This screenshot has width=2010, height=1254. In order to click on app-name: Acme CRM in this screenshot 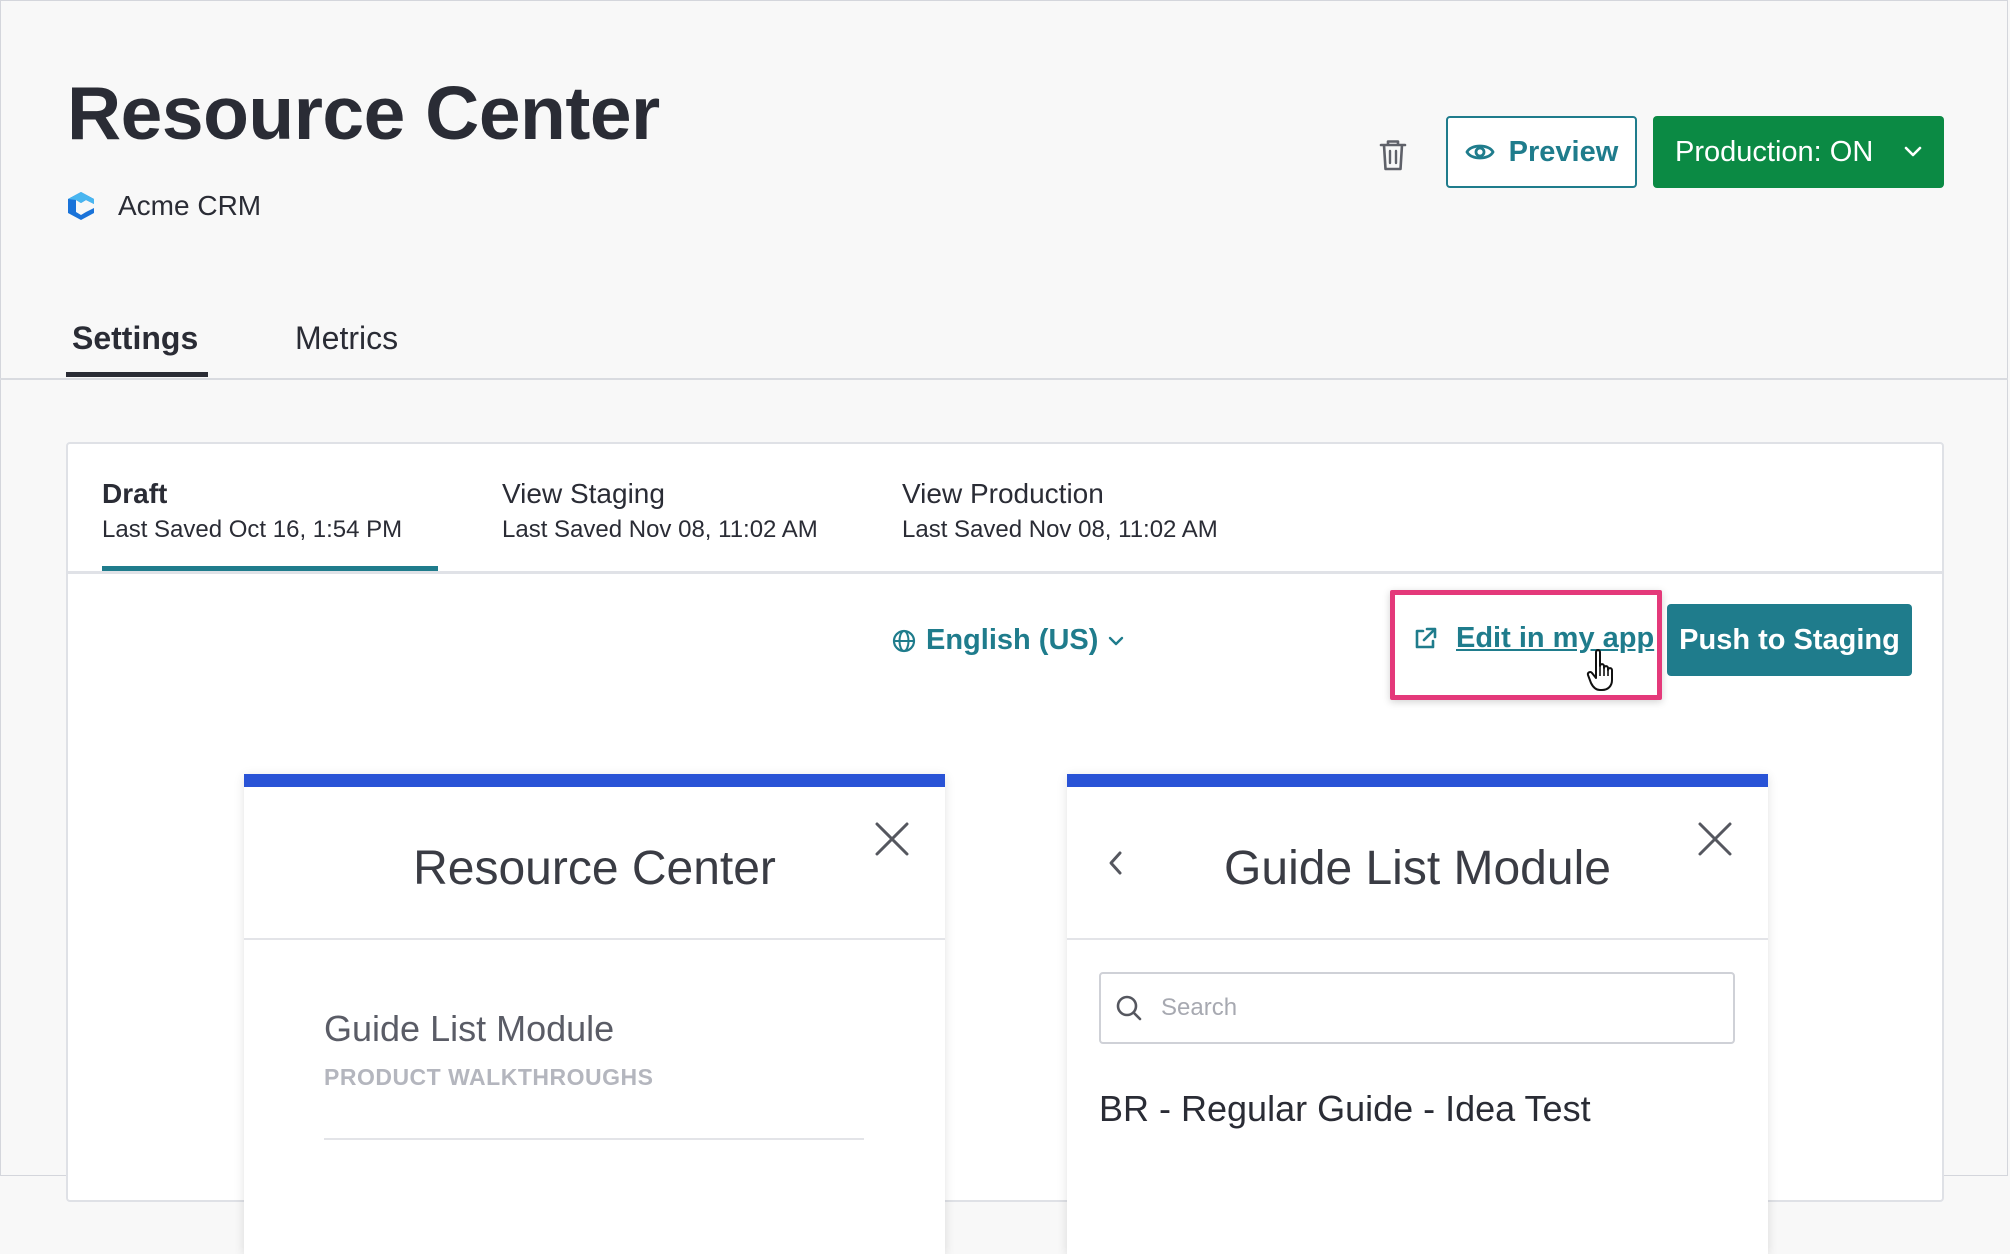, I will do `click(190, 205)`.